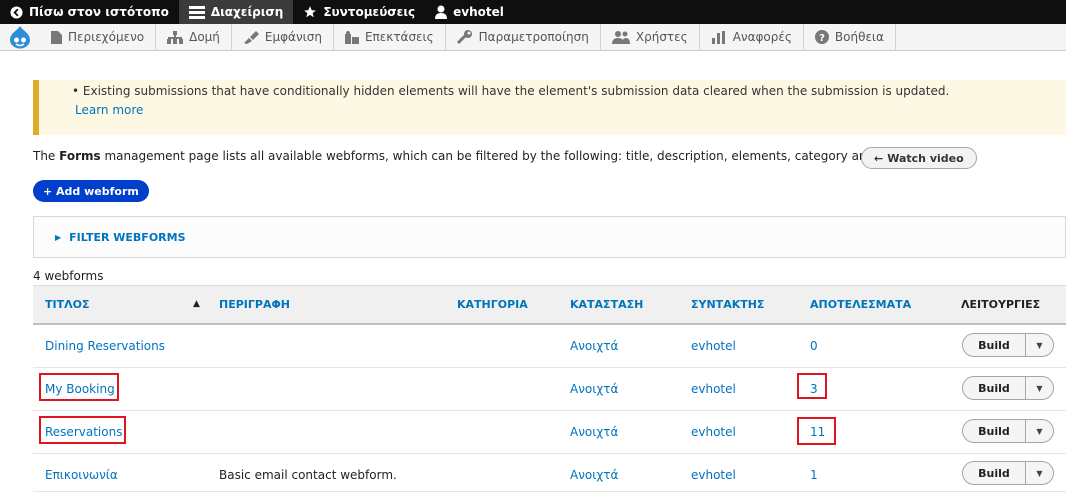  Describe the element at coordinates (762, 37) in the screenshot. I see `tray-item-label: Αναφορές` at that location.